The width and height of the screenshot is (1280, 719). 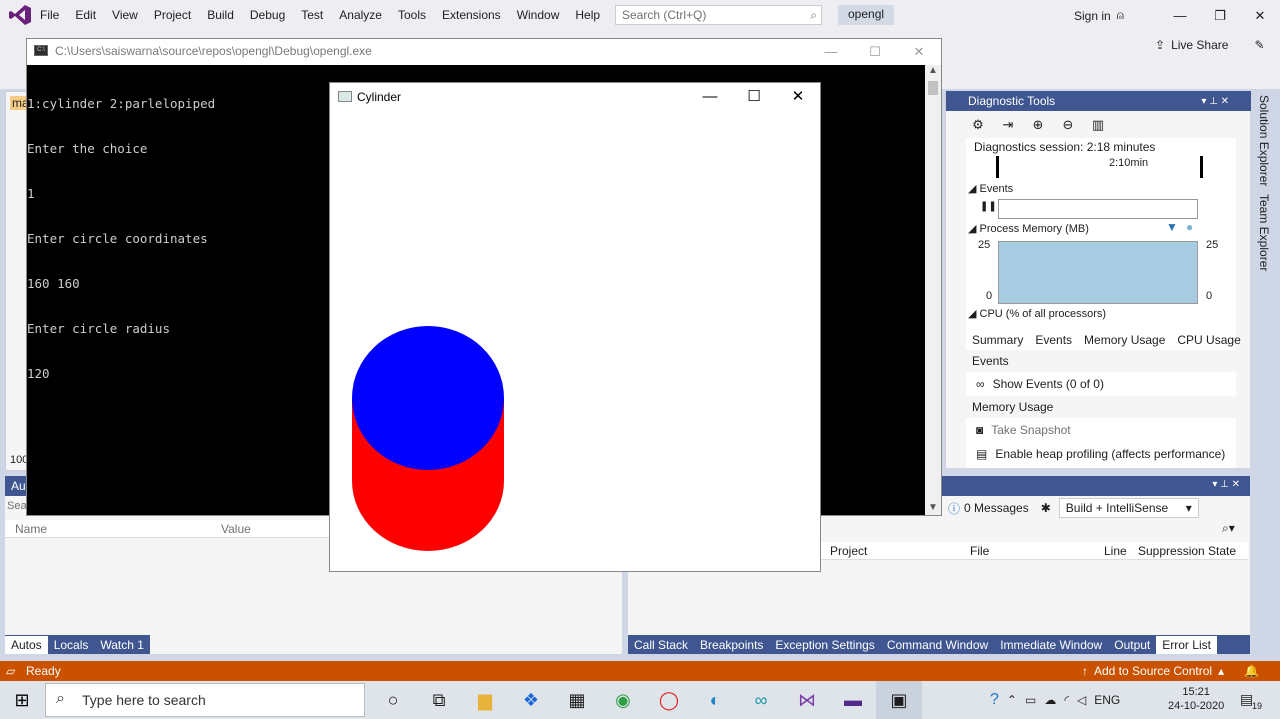 I want to click on scroll-up-icon: ▲, so click(x=933, y=70).